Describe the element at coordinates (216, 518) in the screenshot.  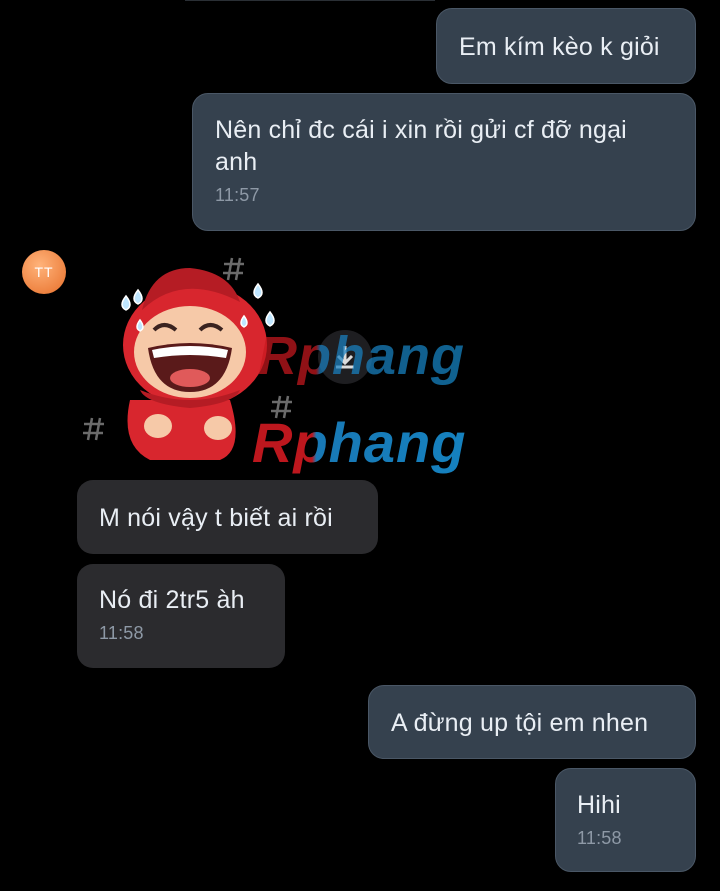
I see `message-text: M nói vậy t biết ai rồi` at that location.